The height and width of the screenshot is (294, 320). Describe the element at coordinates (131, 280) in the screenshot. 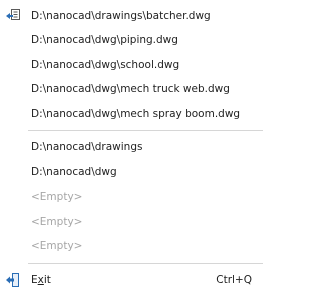

I see `exit-menu-item: Exit Ctrl+Q` at that location.